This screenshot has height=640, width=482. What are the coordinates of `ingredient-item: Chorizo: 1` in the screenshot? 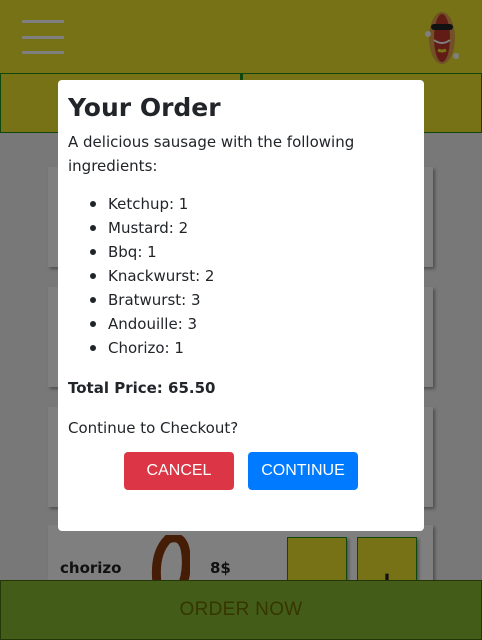 It's located at (252, 348).